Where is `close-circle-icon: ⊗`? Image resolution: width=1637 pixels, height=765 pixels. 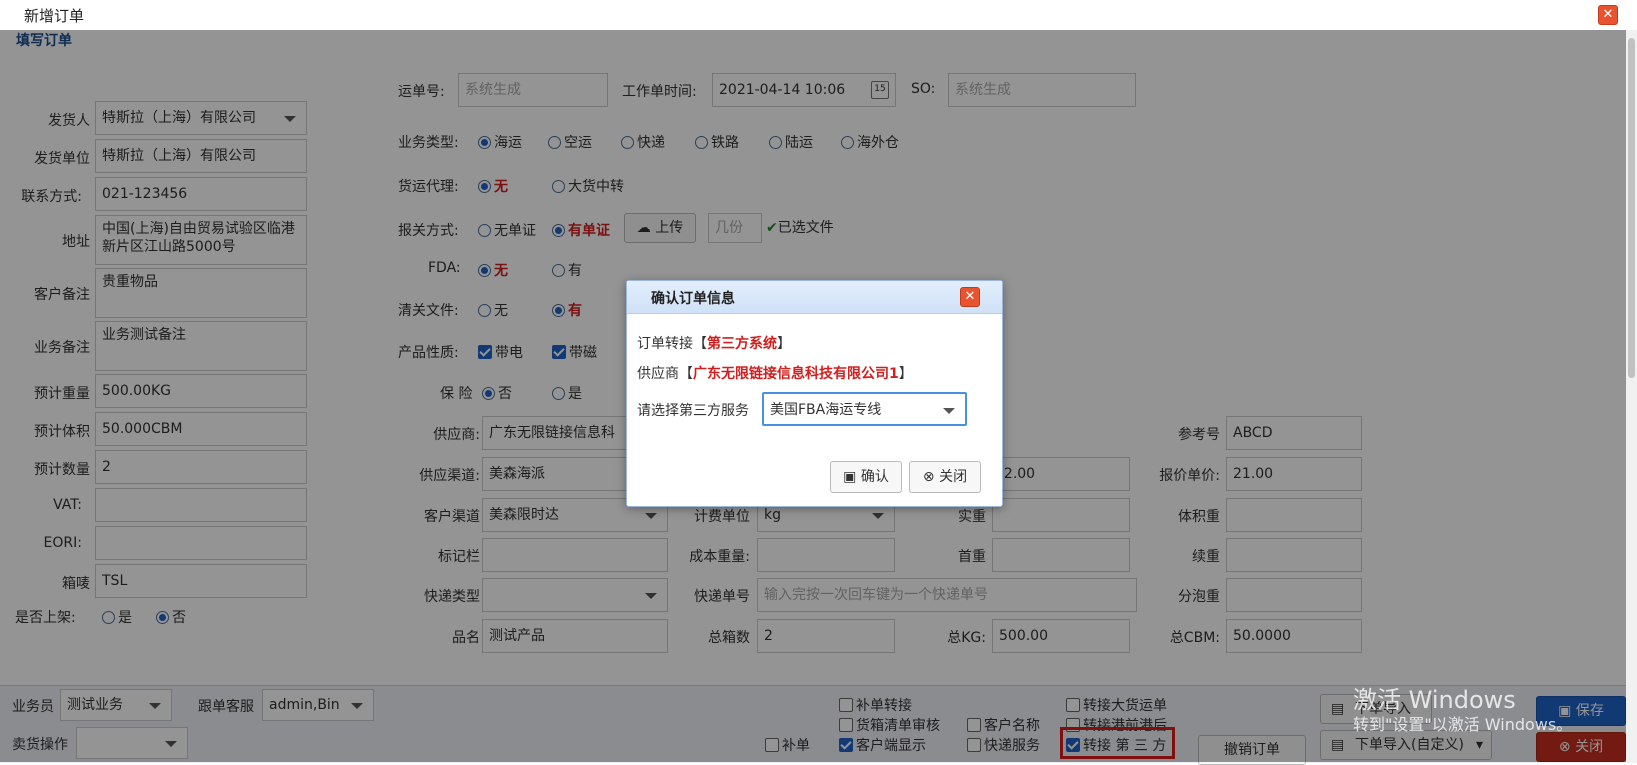 close-circle-icon: ⊗ is located at coordinates (928, 477).